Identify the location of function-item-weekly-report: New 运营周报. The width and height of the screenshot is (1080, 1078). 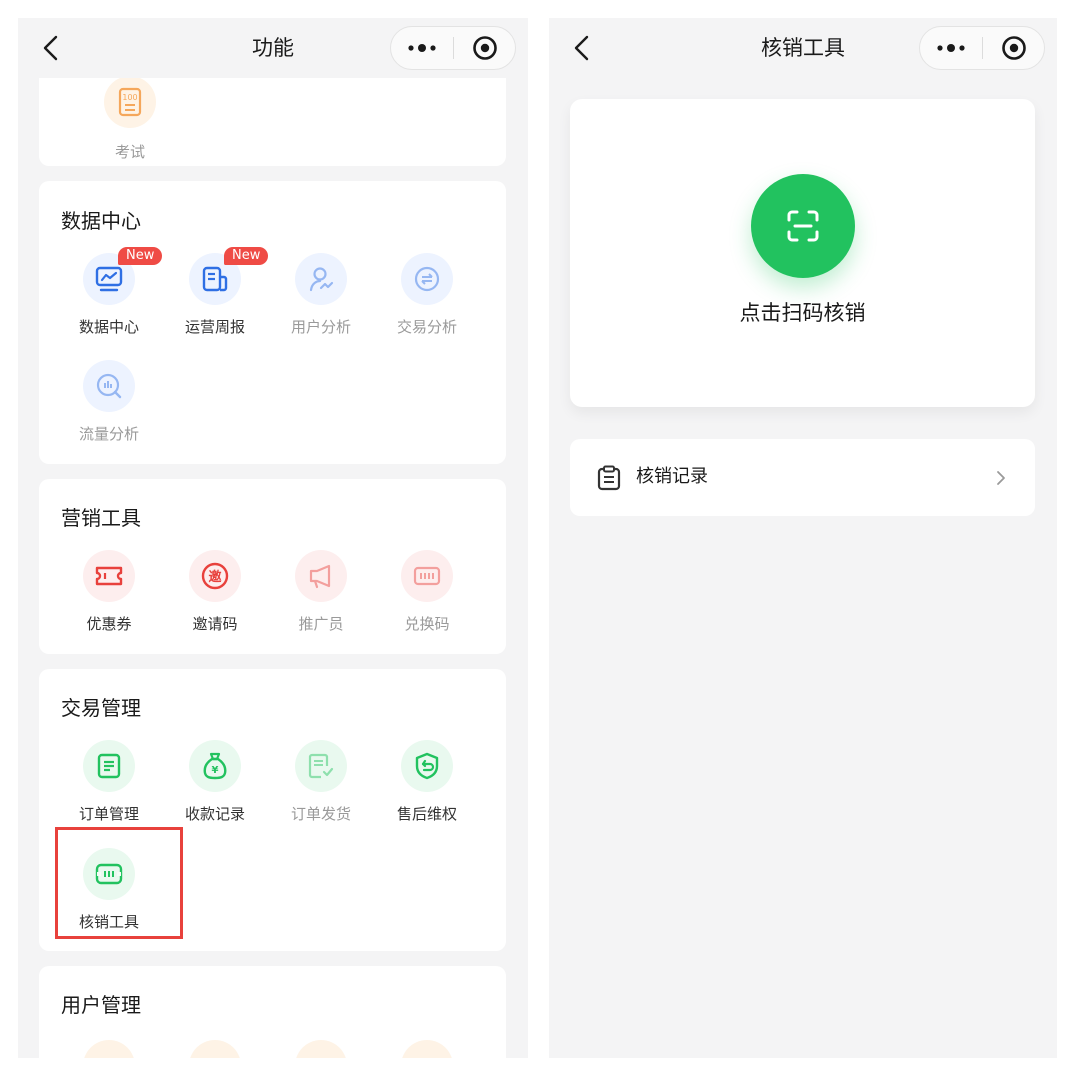
(215, 300).